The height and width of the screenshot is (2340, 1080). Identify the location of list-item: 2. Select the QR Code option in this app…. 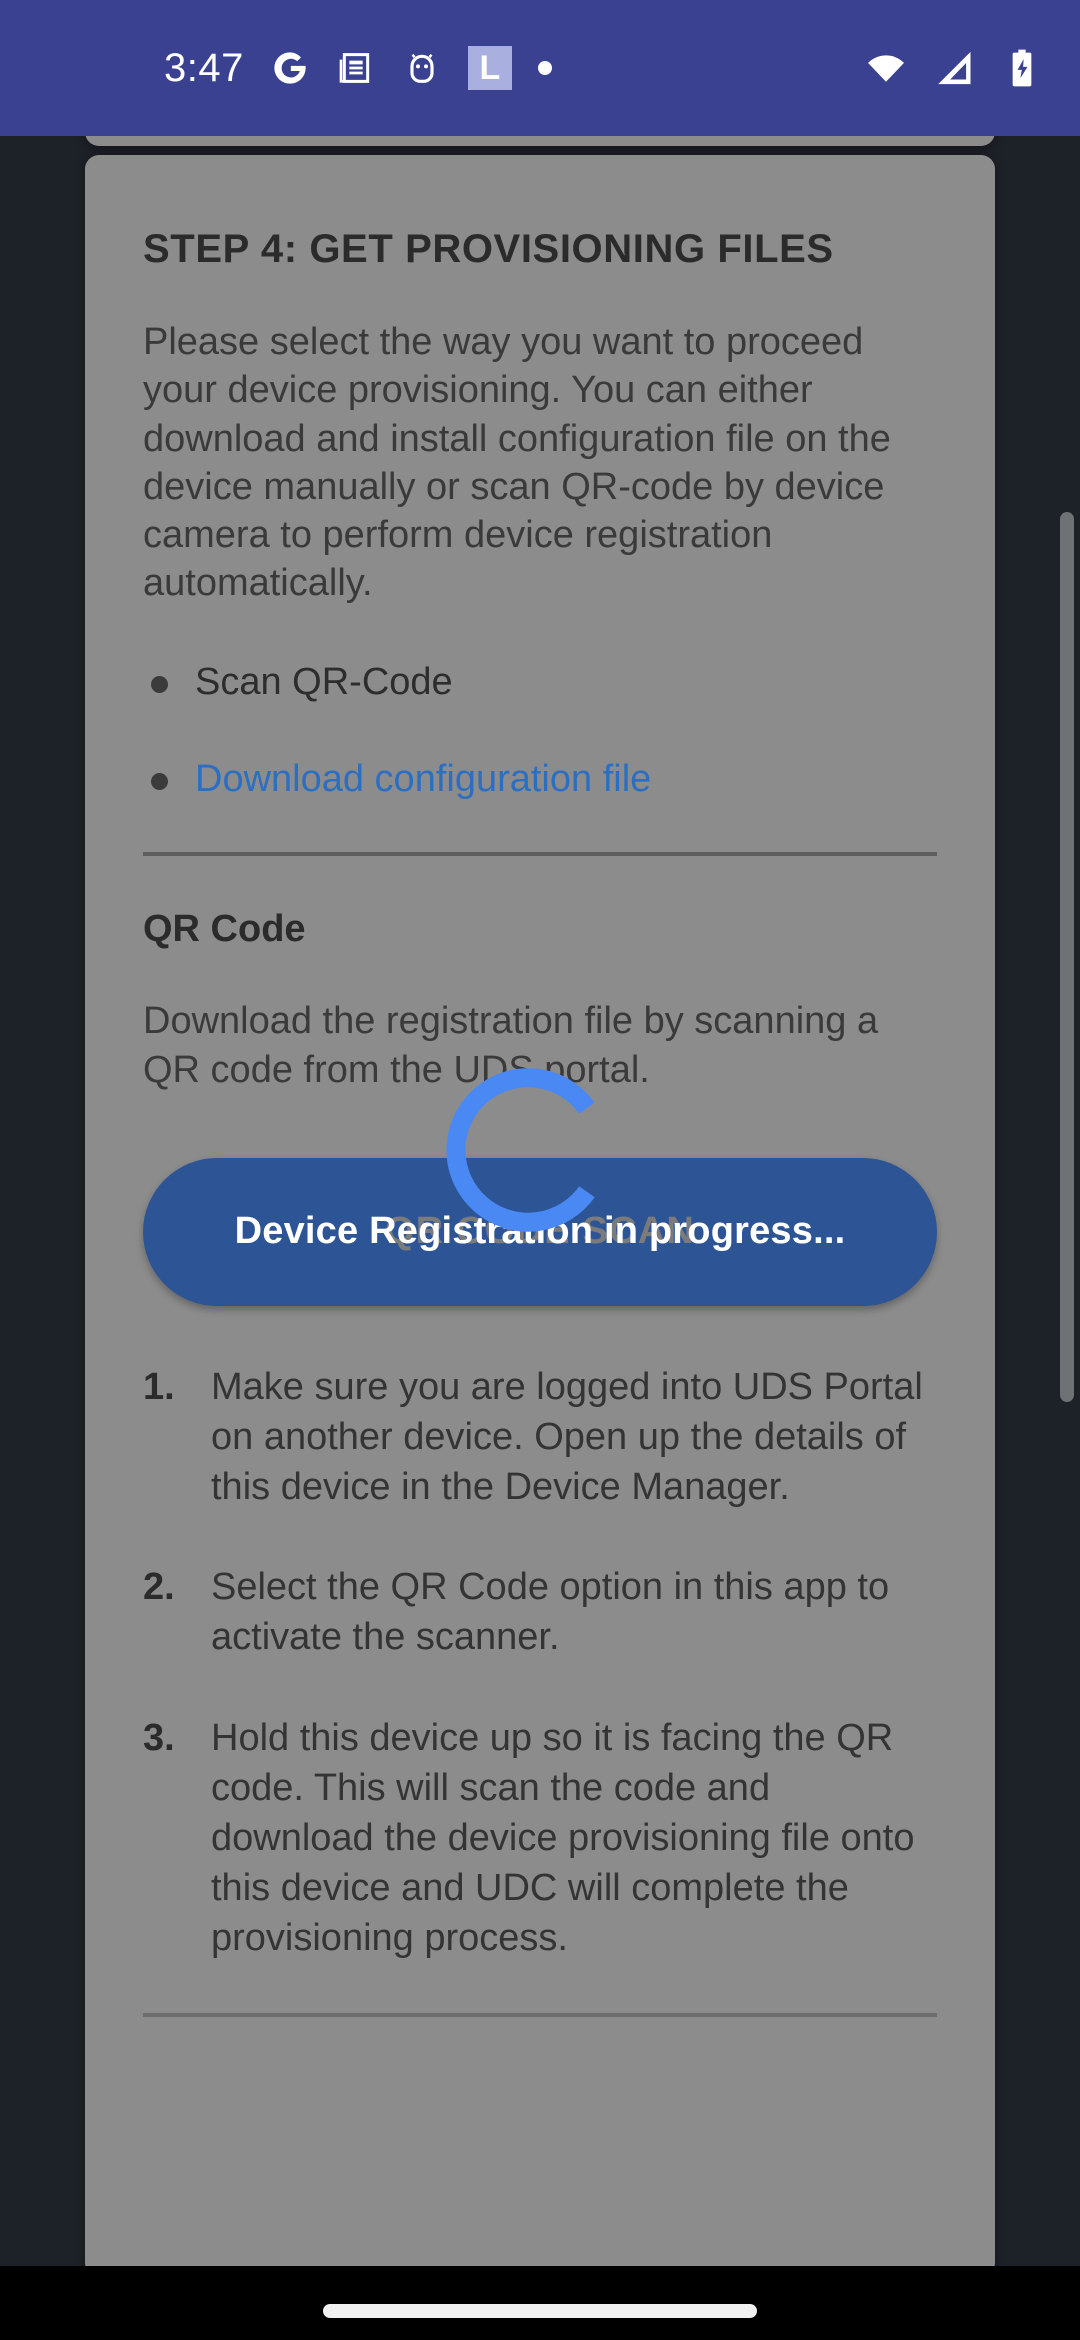
(540, 1612).